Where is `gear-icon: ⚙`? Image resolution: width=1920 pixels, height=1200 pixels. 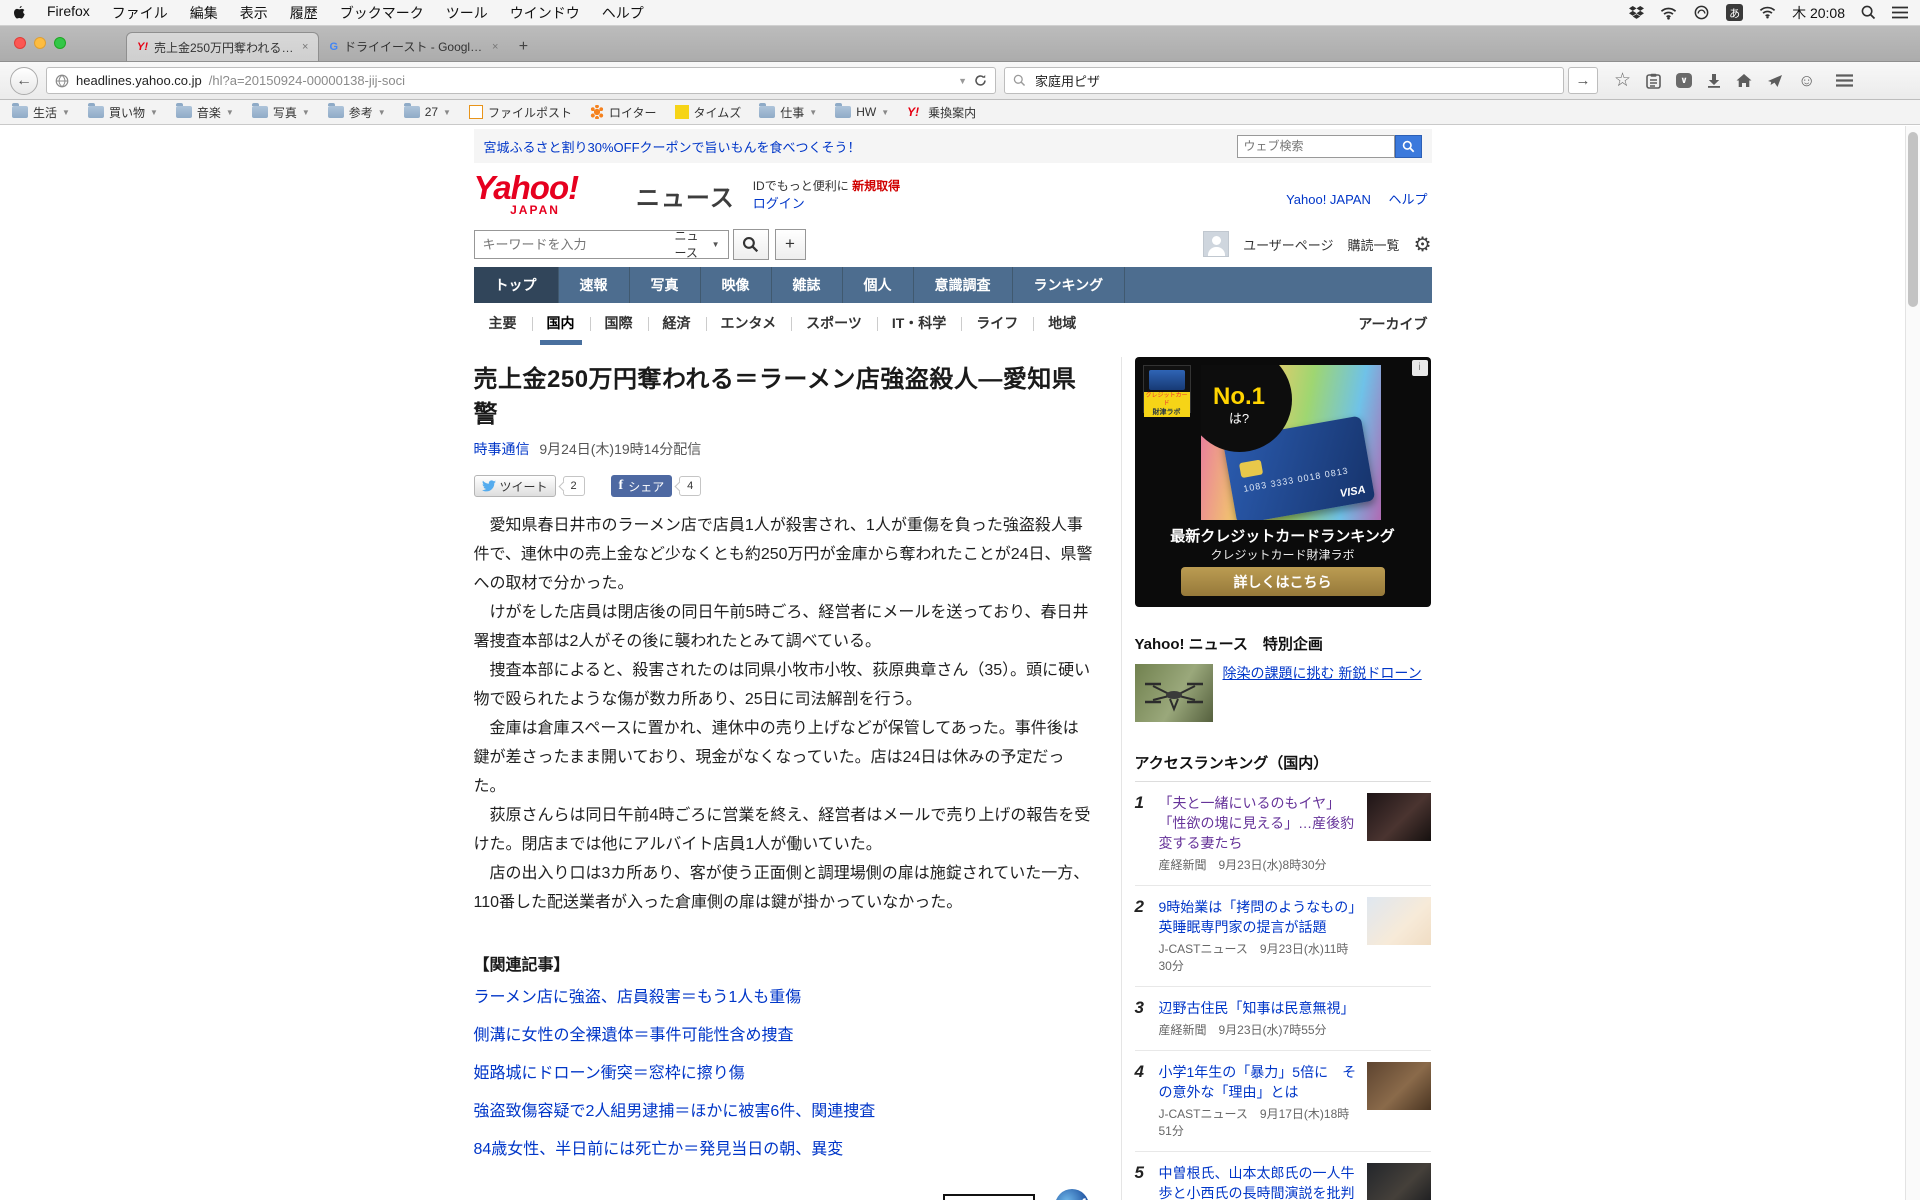
gear-icon: ⚙ is located at coordinates (1423, 244).